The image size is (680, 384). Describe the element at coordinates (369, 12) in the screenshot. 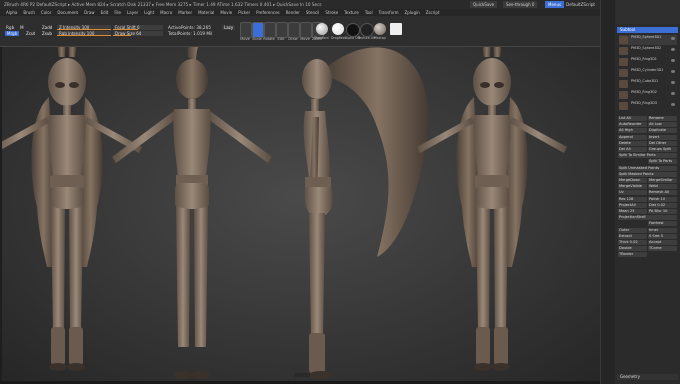

I see `menu-tool: Tool` at that location.